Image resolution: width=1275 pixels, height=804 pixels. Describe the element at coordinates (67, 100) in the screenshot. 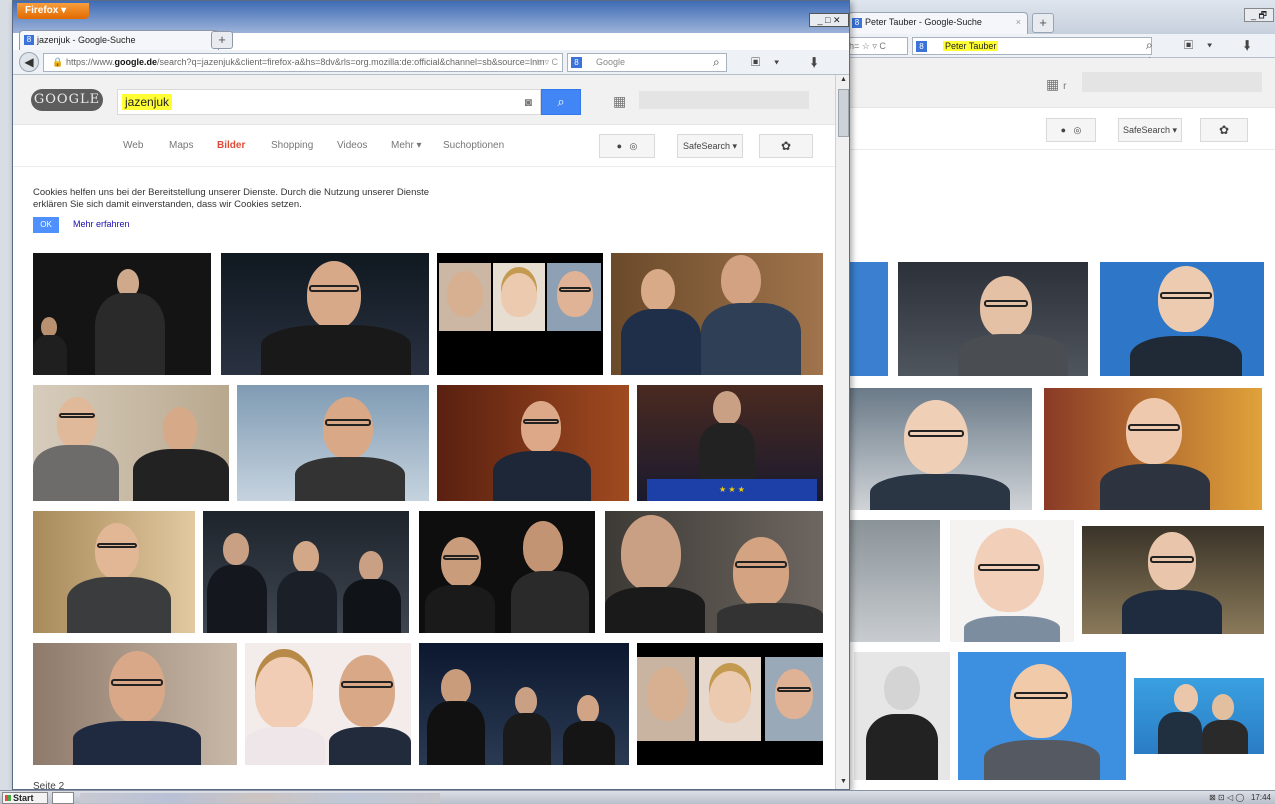

I see `google-logo: GOOGLE` at that location.